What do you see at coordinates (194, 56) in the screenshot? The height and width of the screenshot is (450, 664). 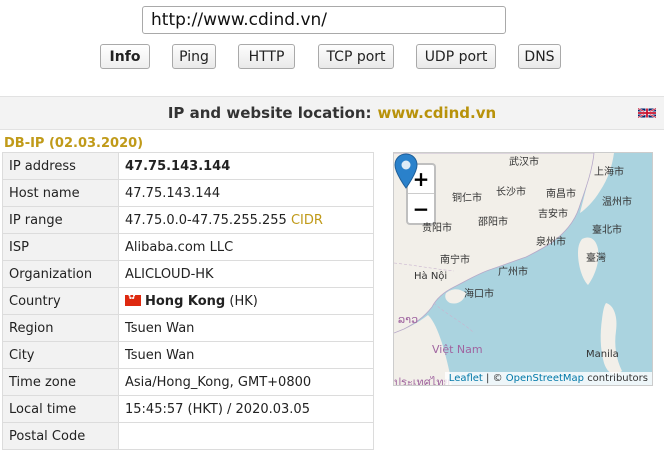 I see `ping-button: Ping` at bounding box center [194, 56].